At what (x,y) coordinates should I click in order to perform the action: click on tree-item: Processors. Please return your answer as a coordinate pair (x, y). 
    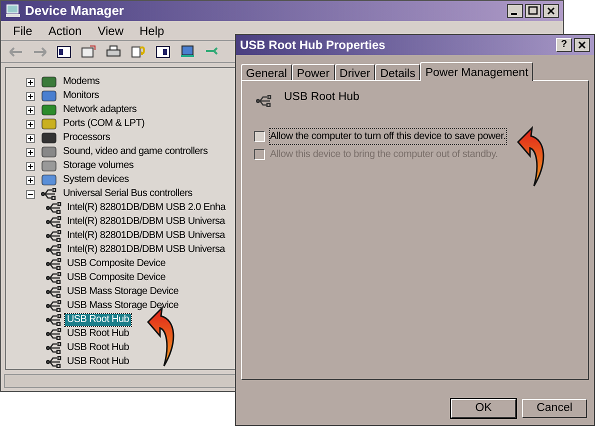
    Looking at the image, I should click on (86, 138).